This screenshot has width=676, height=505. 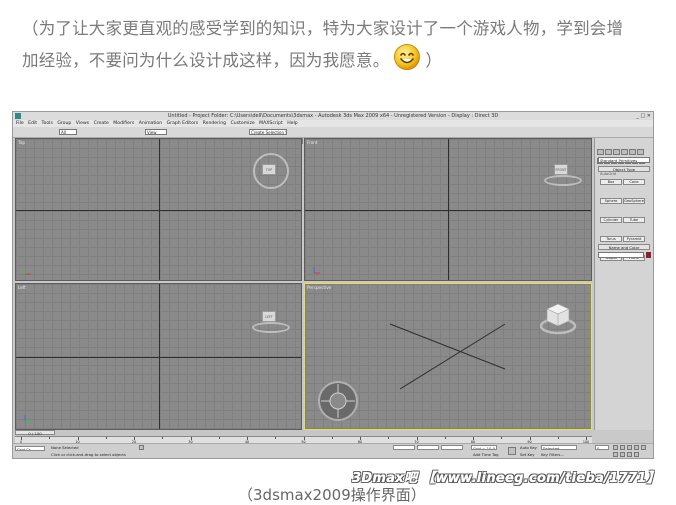 What do you see at coordinates (292, 123) in the screenshot?
I see `menu-help: Help` at bounding box center [292, 123].